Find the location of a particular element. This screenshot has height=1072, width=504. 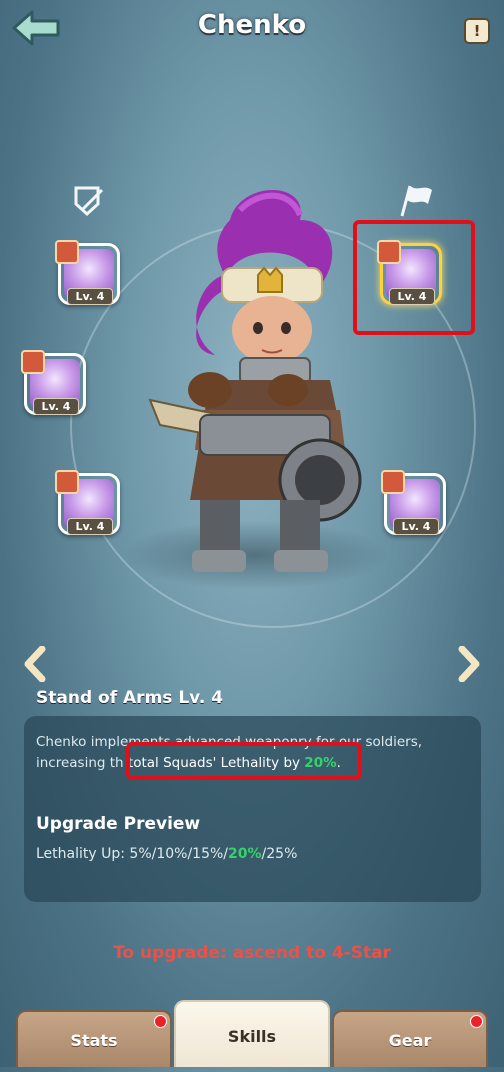

previous-skill-button is located at coordinates (36, 664).